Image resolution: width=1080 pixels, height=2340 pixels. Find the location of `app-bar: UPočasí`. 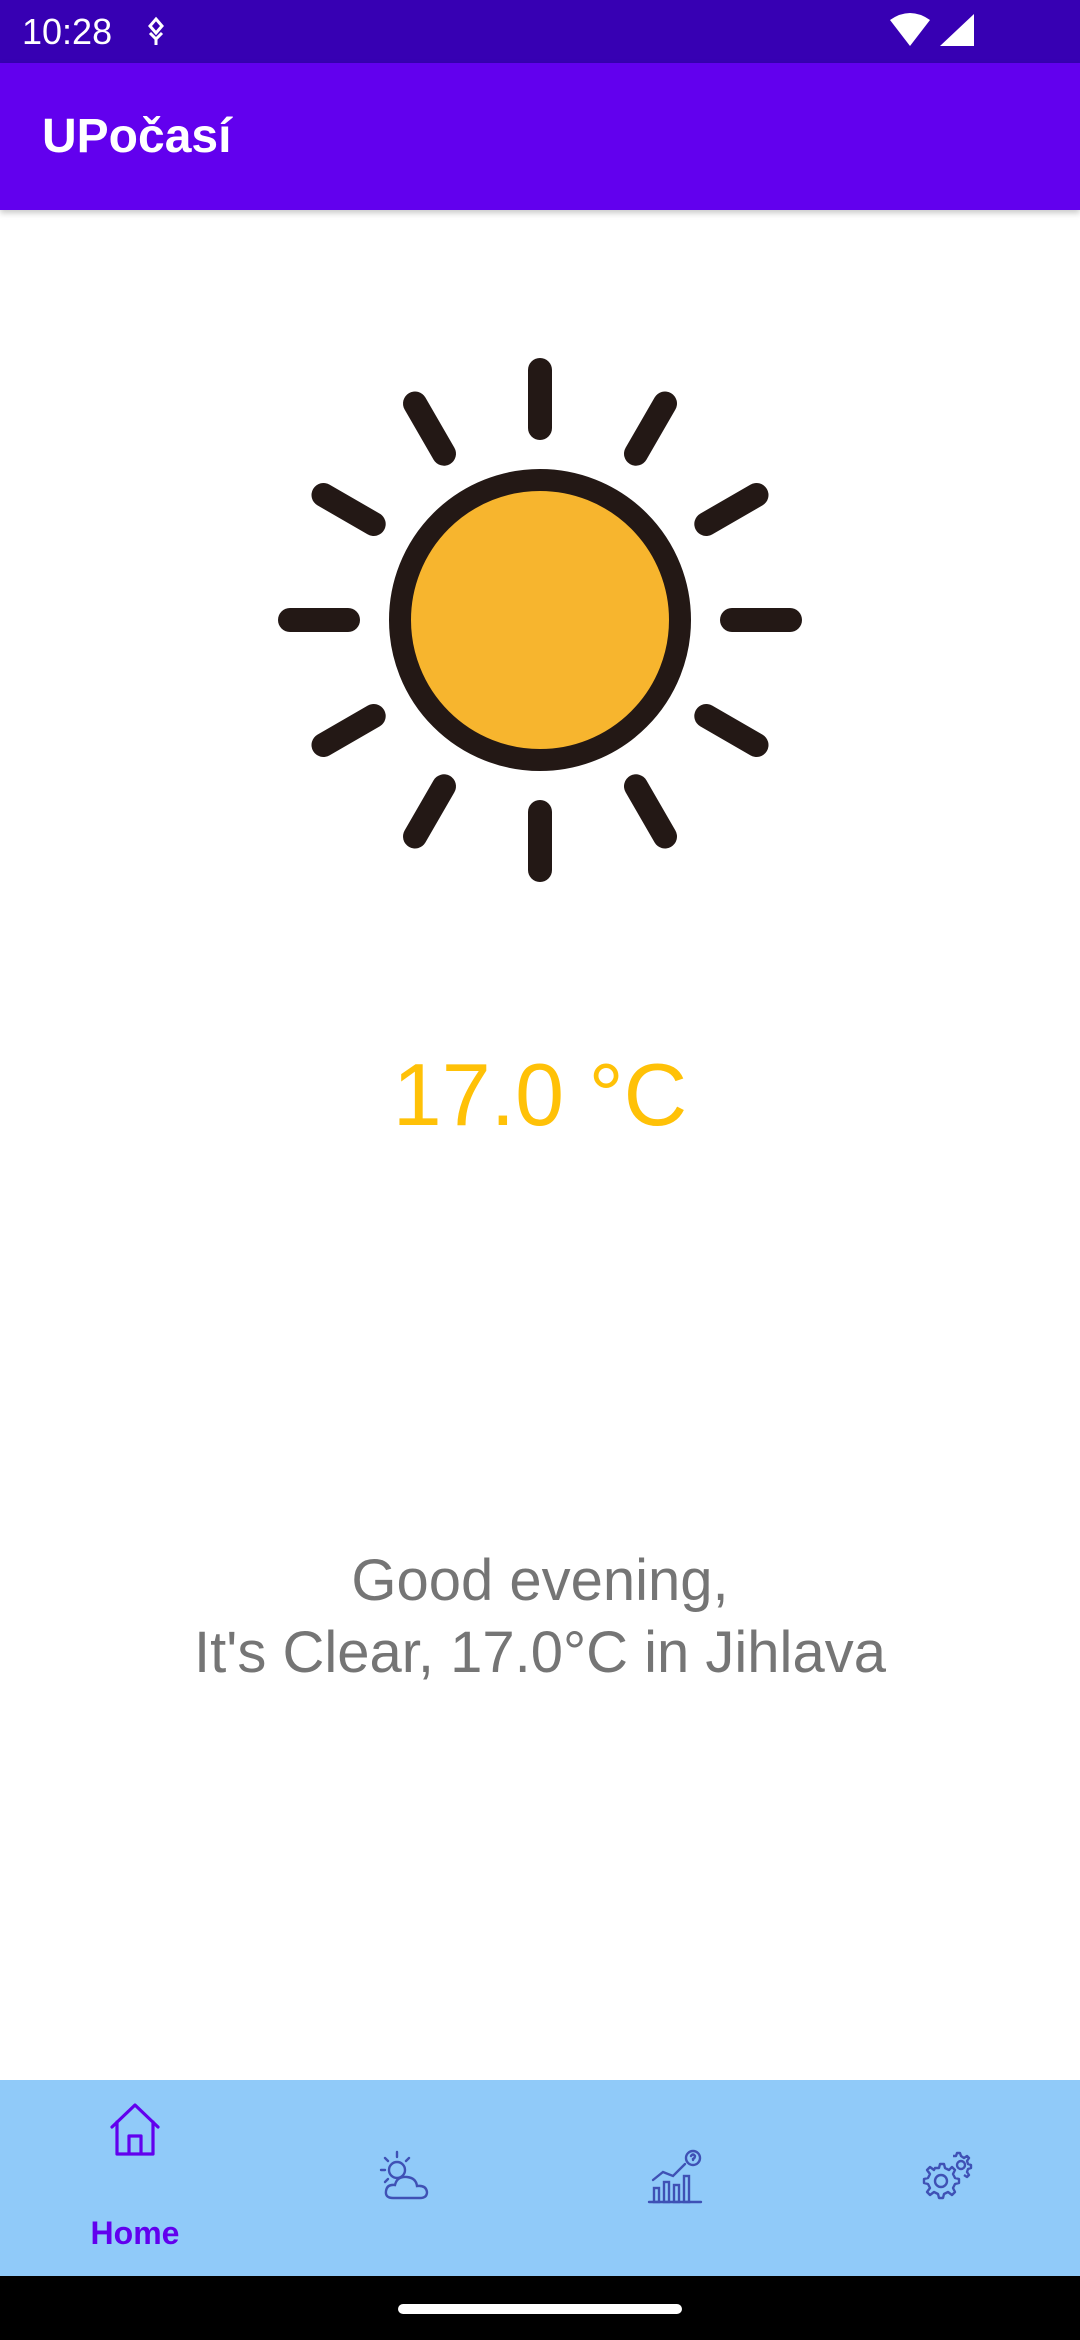

app-bar: UPočasí is located at coordinates (540, 136).